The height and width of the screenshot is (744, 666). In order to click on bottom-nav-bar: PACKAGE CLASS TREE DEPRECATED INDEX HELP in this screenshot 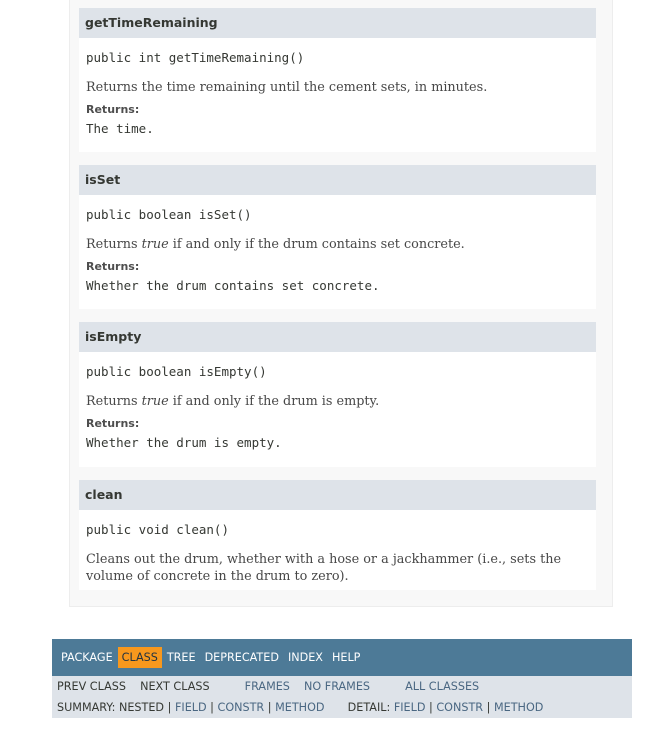, I will do `click(342, 657)`.